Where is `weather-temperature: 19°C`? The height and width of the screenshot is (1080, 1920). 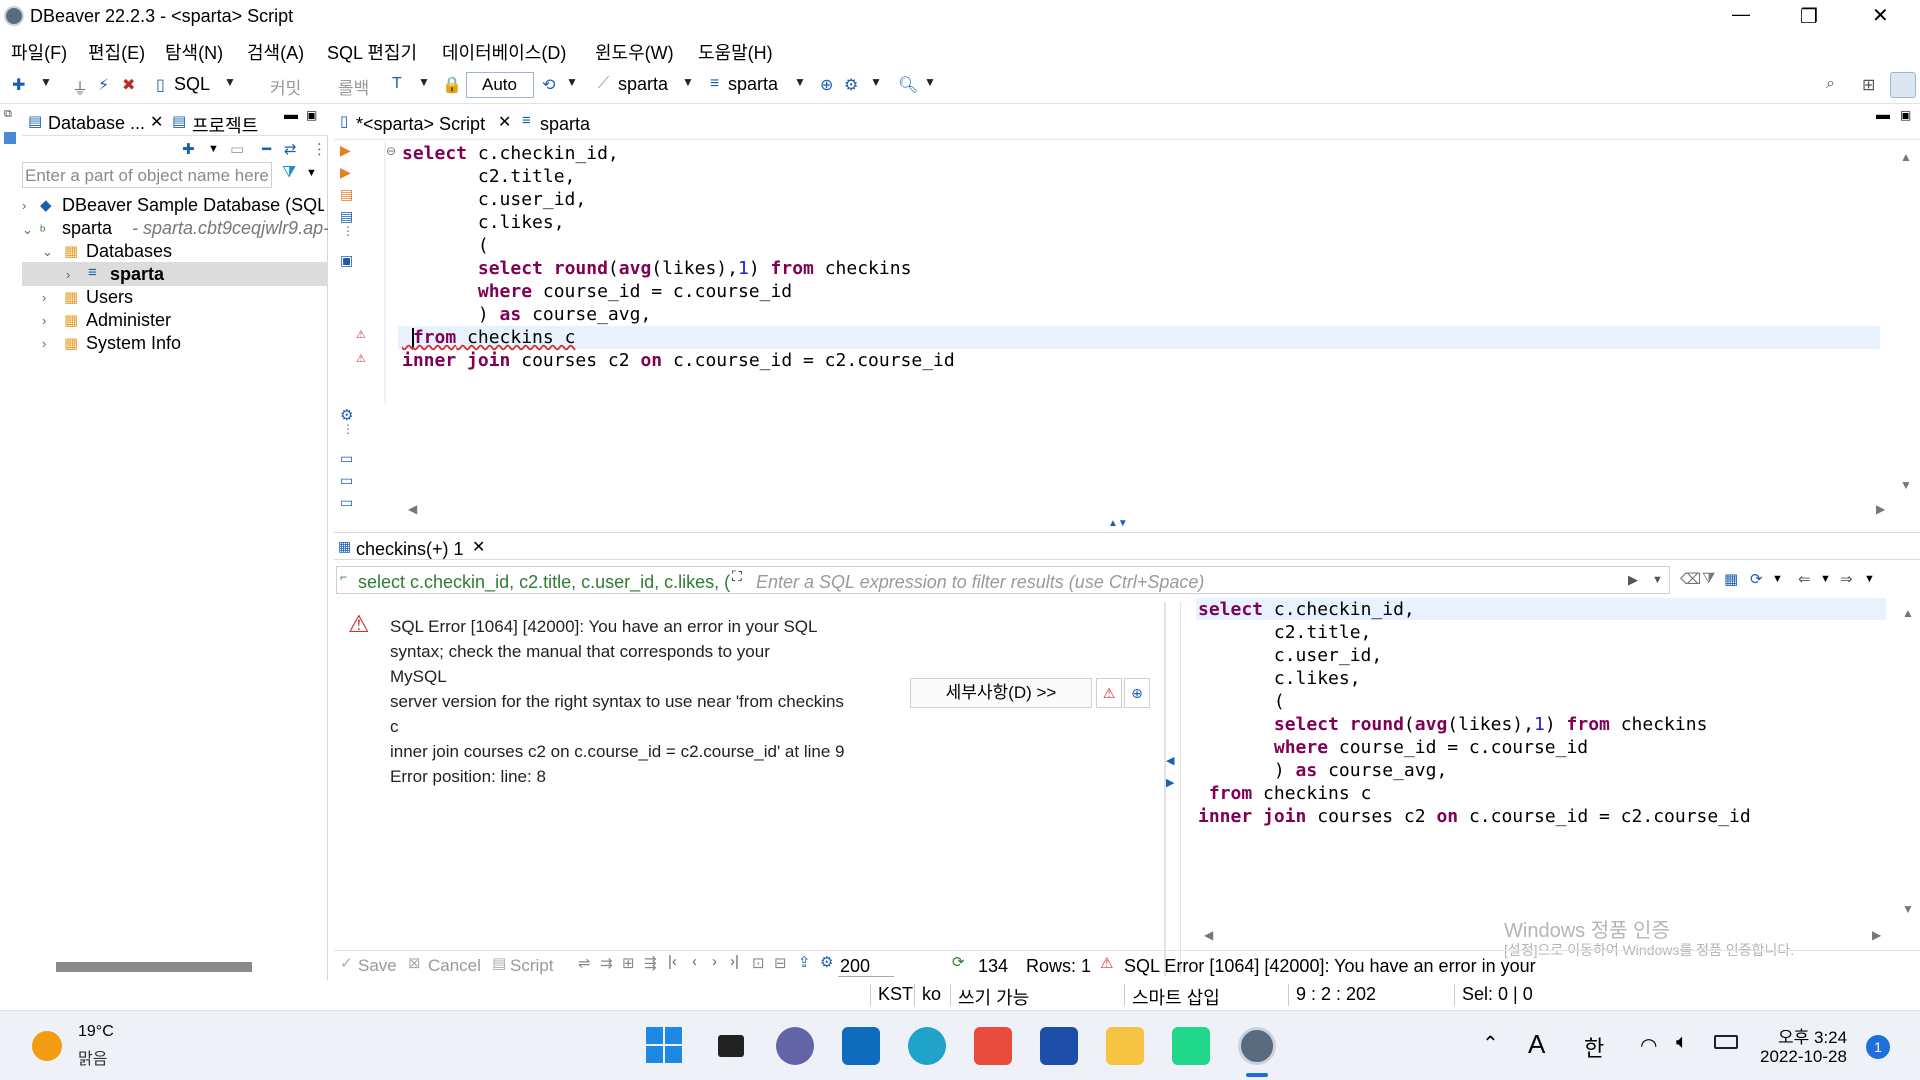
weather-temperature: 19°C is located at coordinates (96, 1032).